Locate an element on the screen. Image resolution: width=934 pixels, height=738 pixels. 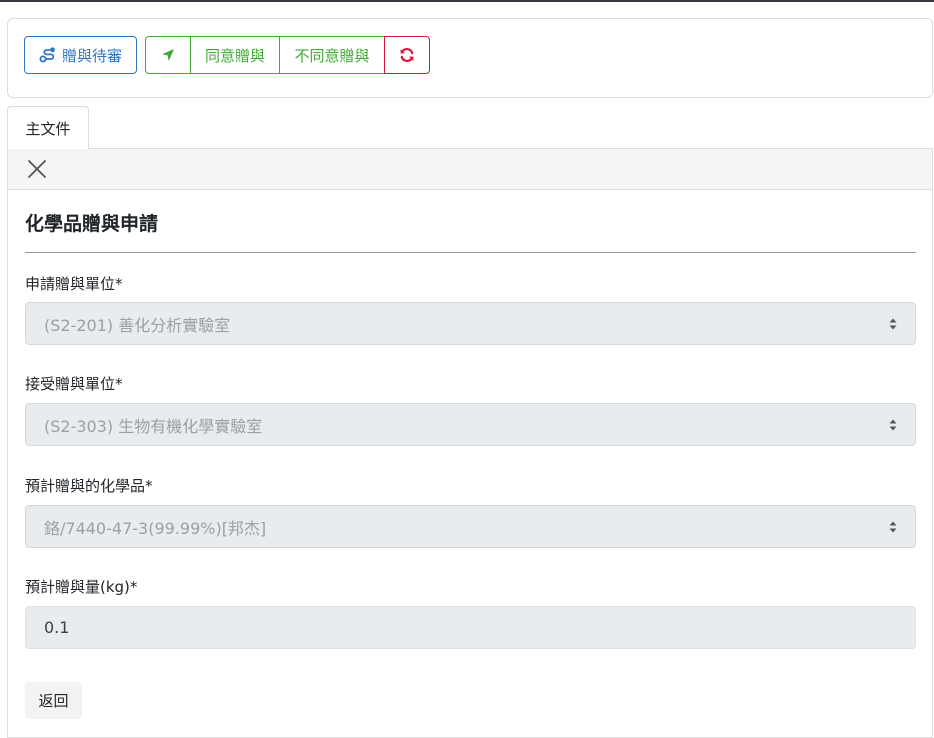
tab-main-document-label: 主文件 is located at coordinates (48, 128).